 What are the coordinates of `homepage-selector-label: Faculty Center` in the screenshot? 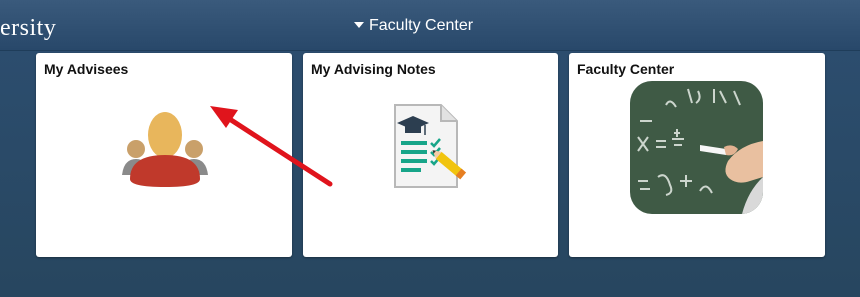 It's located at (421, 25).